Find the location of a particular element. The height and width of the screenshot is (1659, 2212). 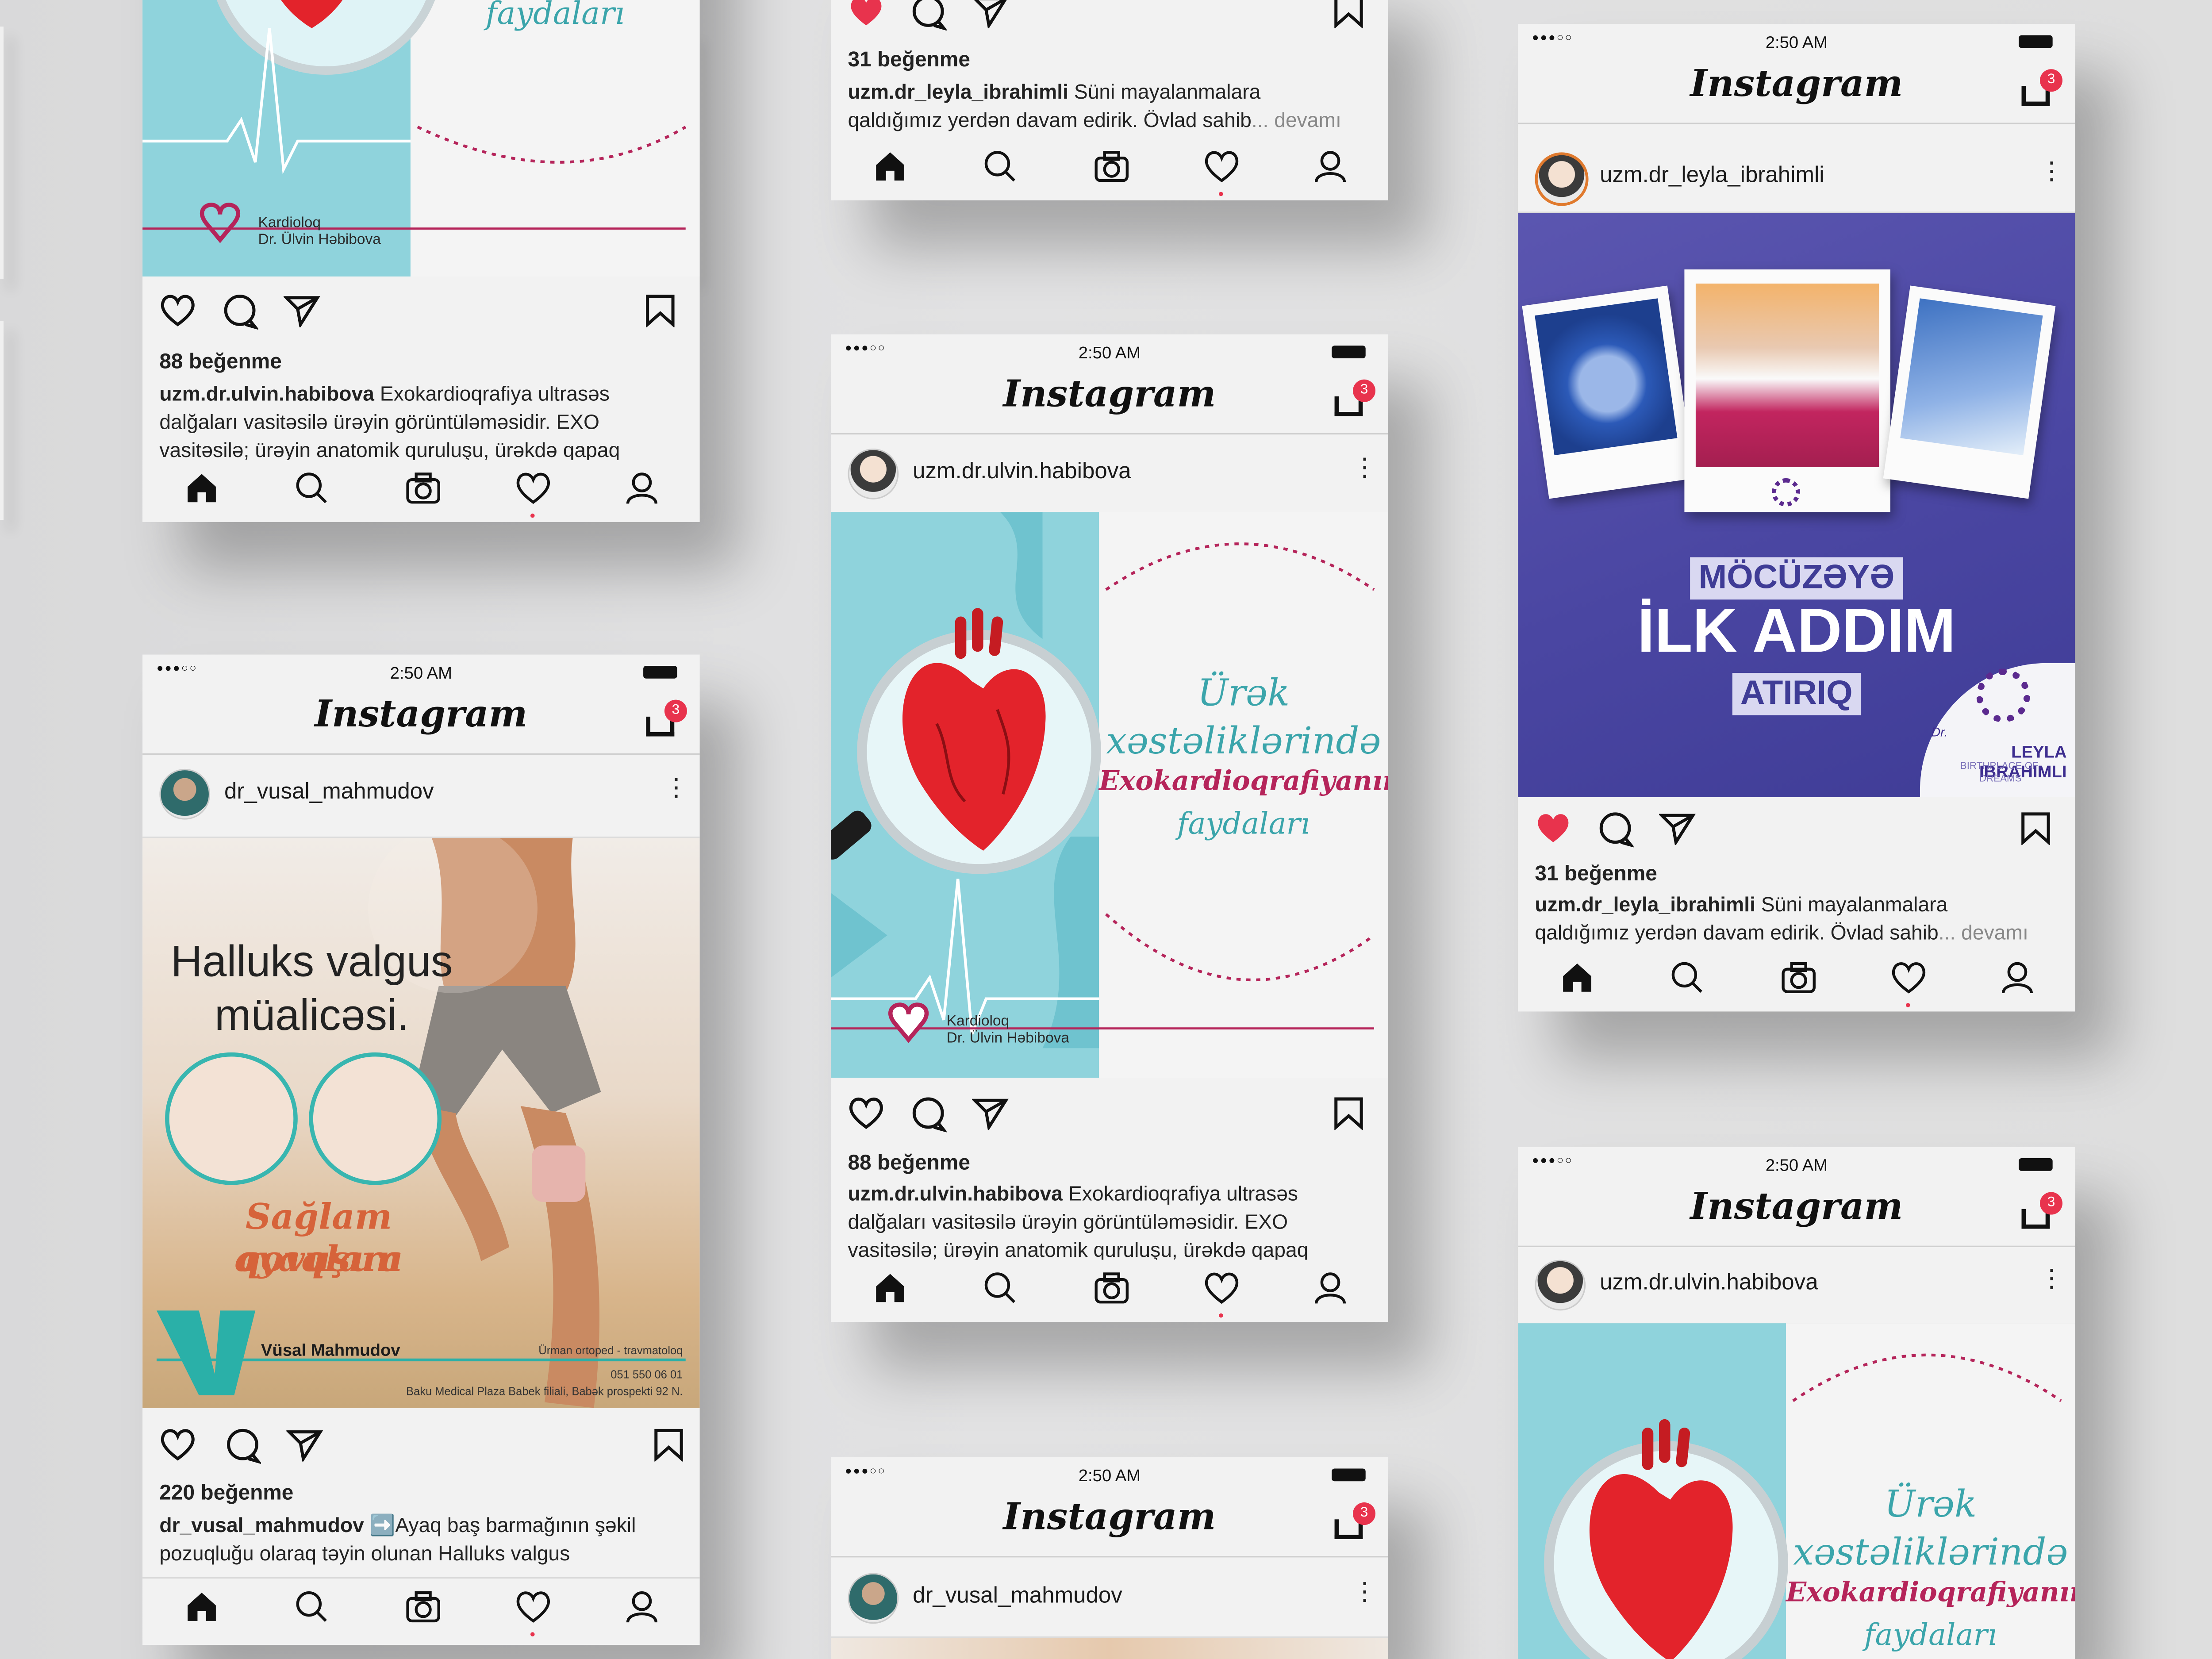

likes-count: 31 beğenme is located at coordinates (909, 60).